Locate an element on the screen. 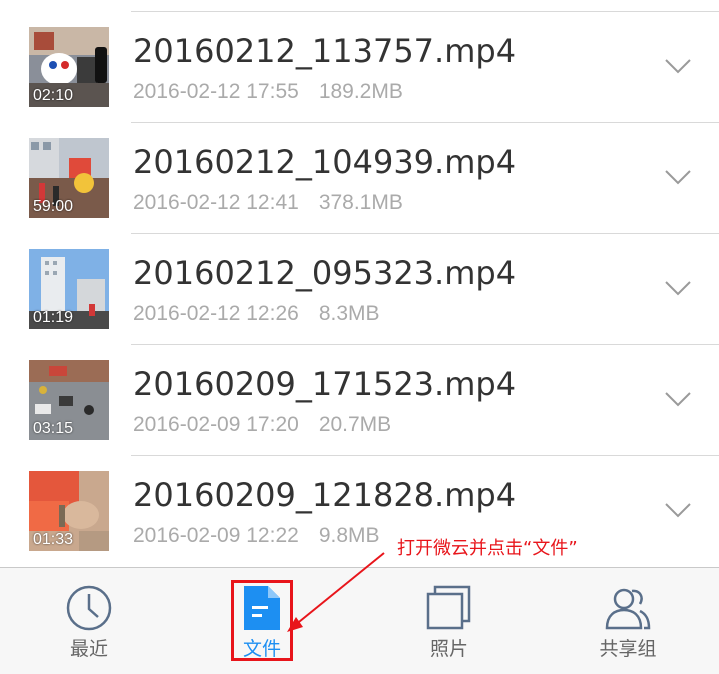 The height and width of the screenshot is (674, 719). file-meta: 2016-02-12 12:26 8.3MB is located at coordinates (256, 314).